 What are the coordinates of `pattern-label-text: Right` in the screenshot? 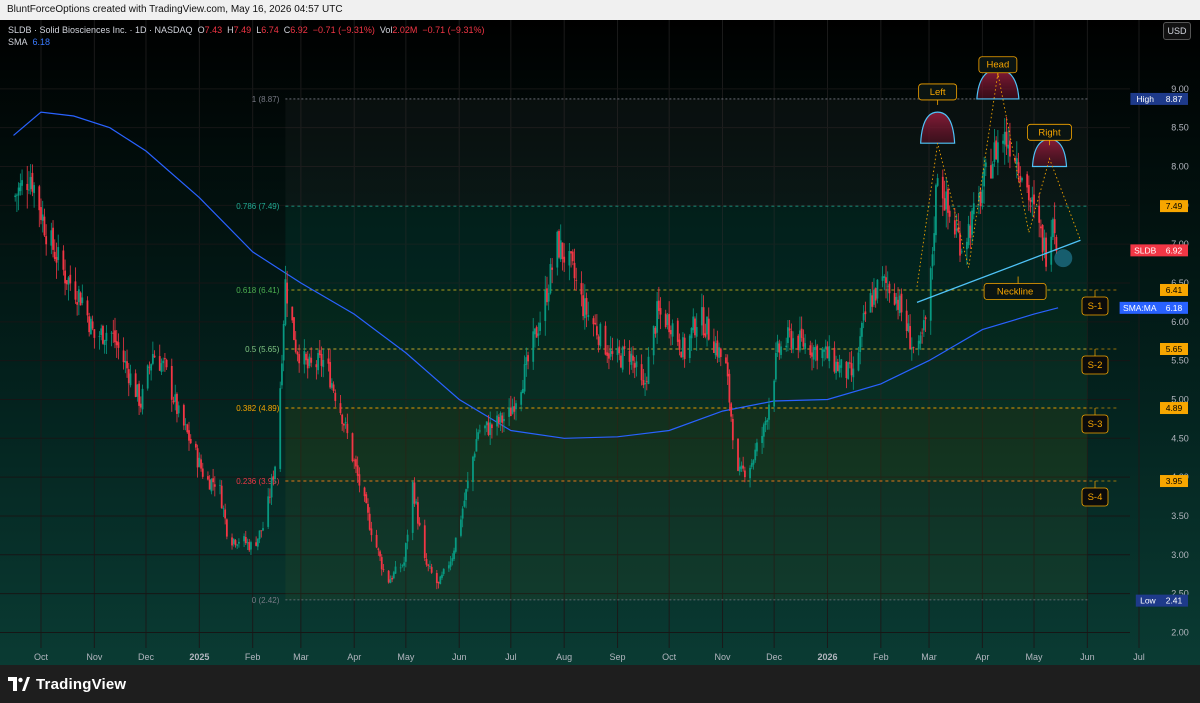 It's located at (1049, 132).